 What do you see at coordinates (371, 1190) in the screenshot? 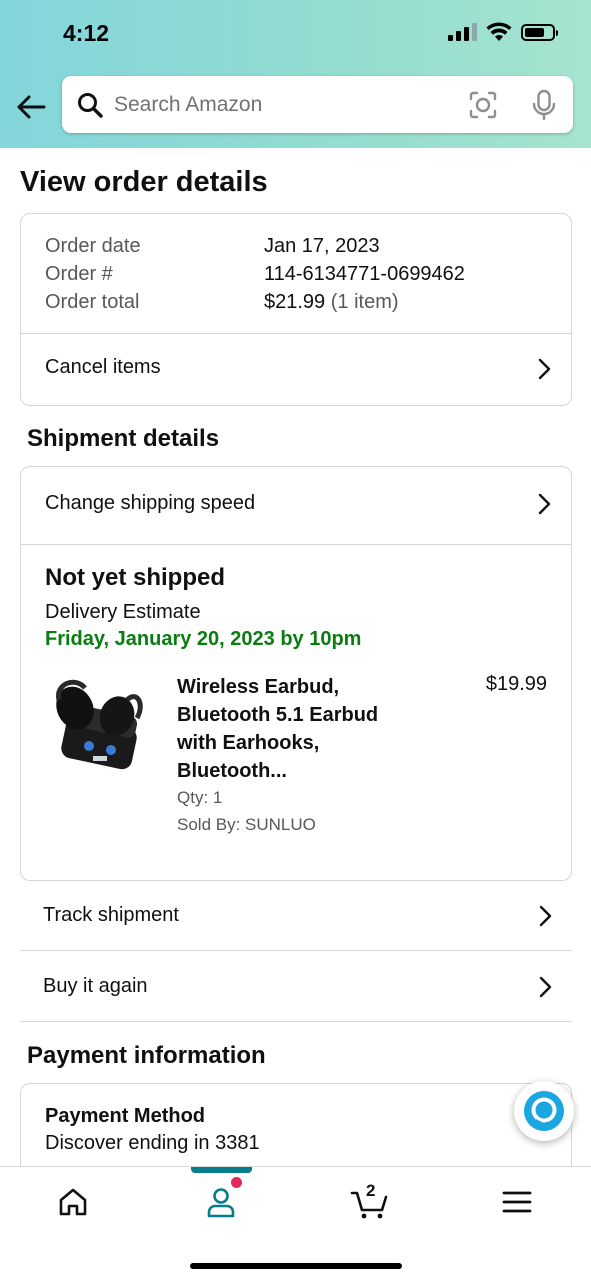
I see `cart-count: 2` at bounding box center [371, 1190].